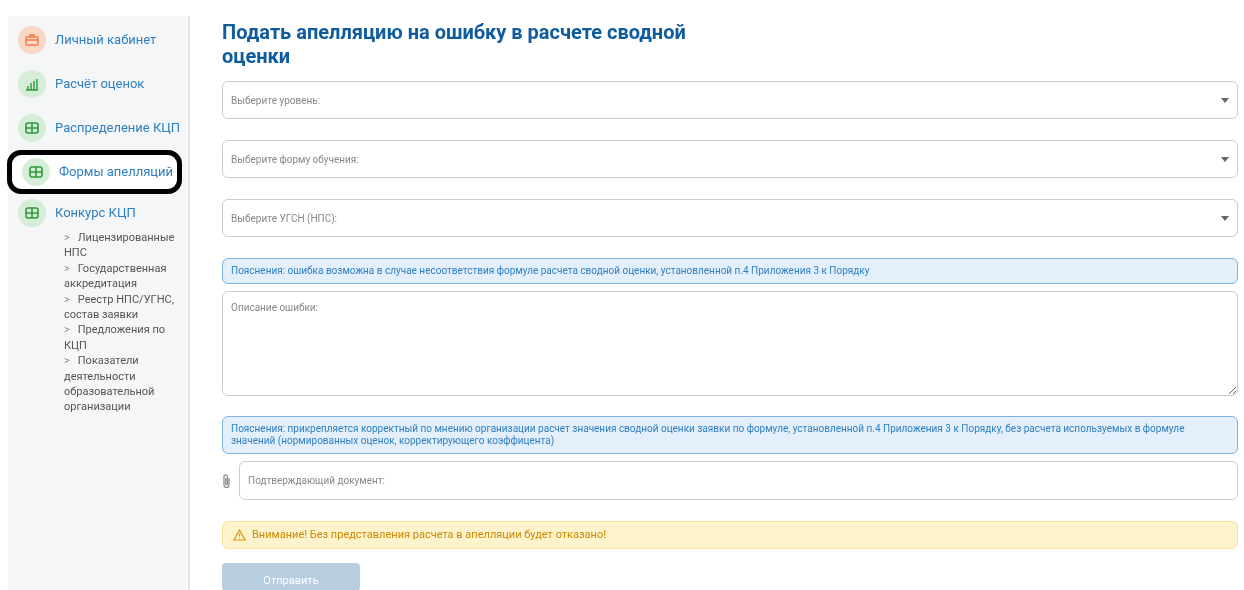  Describe the element at coordinates (429, 534) in the screenshot. I see `warning-text: Внимание! Без представления расчета в апелляции будет отказано!` at that location.